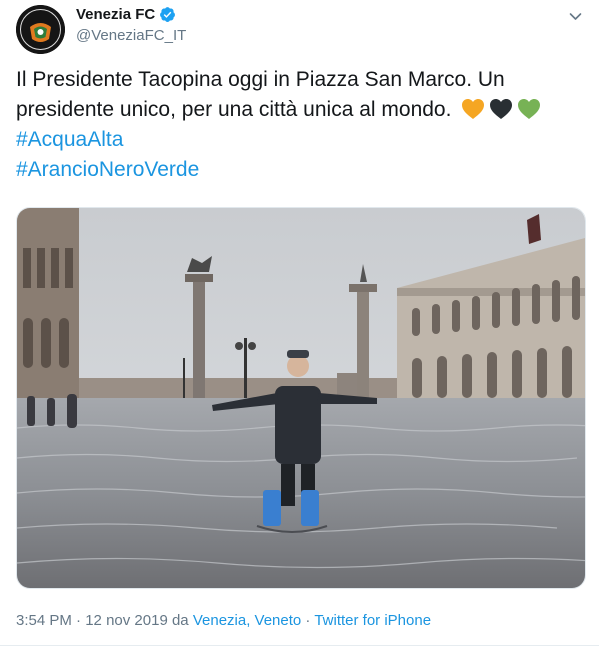 This screenshot has height=647, width=599. What do you see at coordinates (115, 14) in the screenshot?
I see `display-name: Venezia FC` at bounding box center [115, 14].